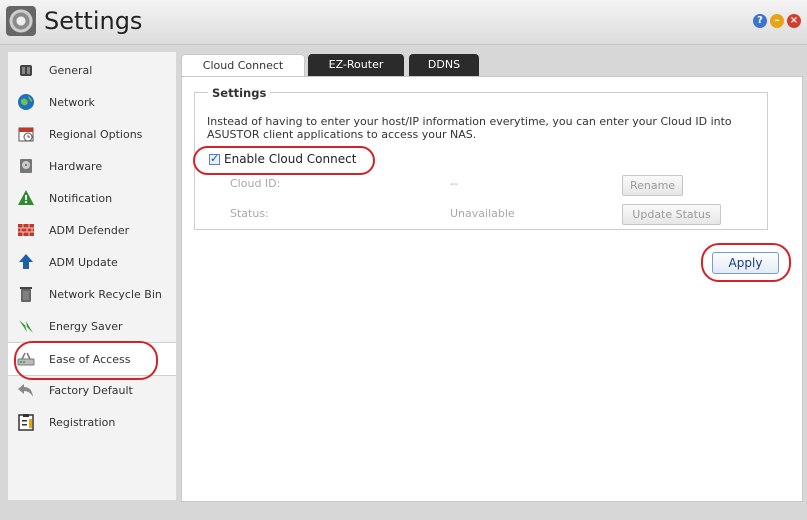 Image resolution: width=807 pixels, height=520 pixels. What do you see at coordinates (26, 230) in the screenshot?
I see `firewall-brick-icon` at bounding box center [26, 230].